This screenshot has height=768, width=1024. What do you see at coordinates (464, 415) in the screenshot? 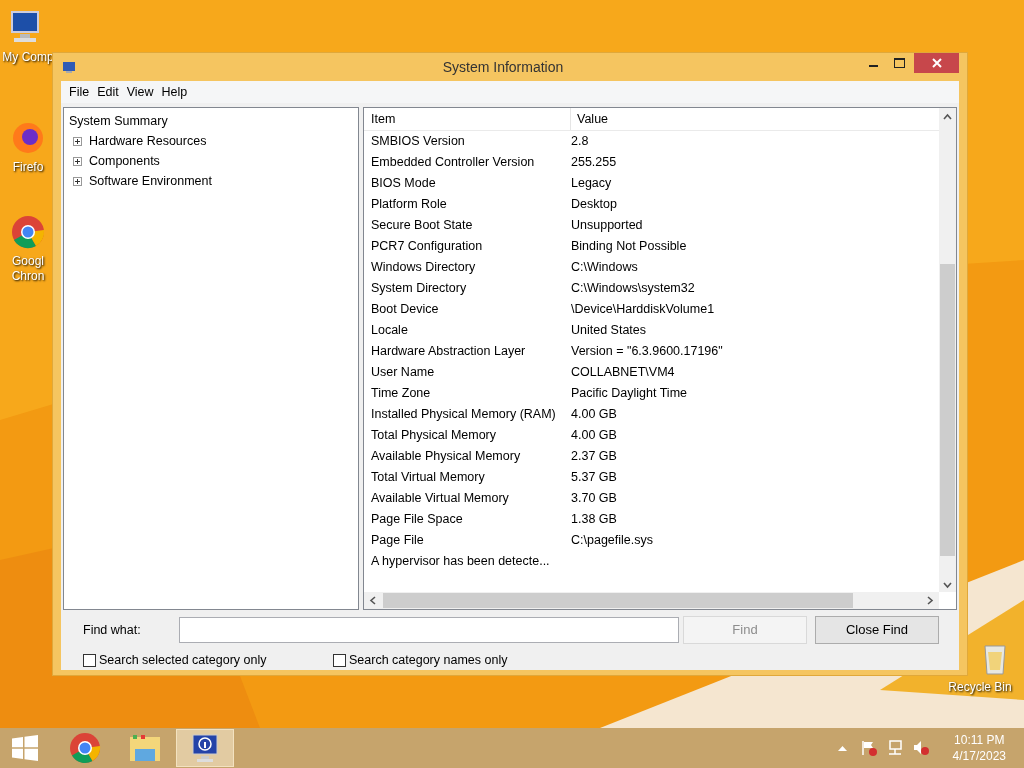
I see `table-cell-text: Installed Physical Memory (RAM)` at bounding box center [464, 415].